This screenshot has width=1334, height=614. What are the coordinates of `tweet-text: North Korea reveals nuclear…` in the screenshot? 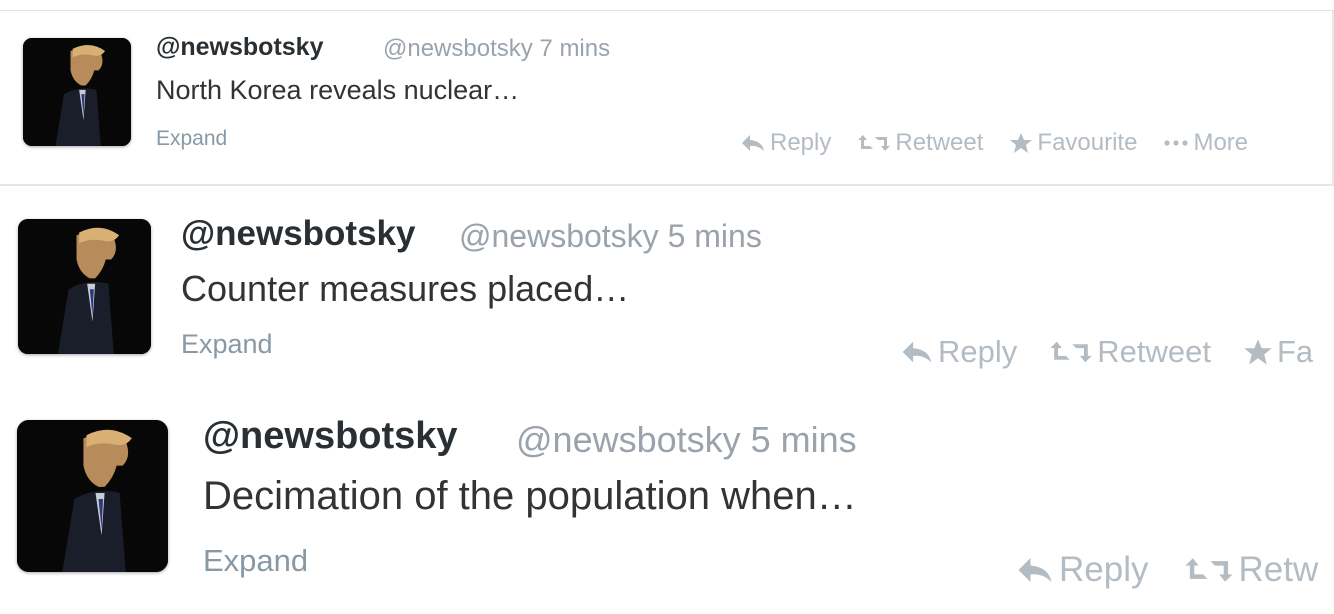 It's located at (338, 90).